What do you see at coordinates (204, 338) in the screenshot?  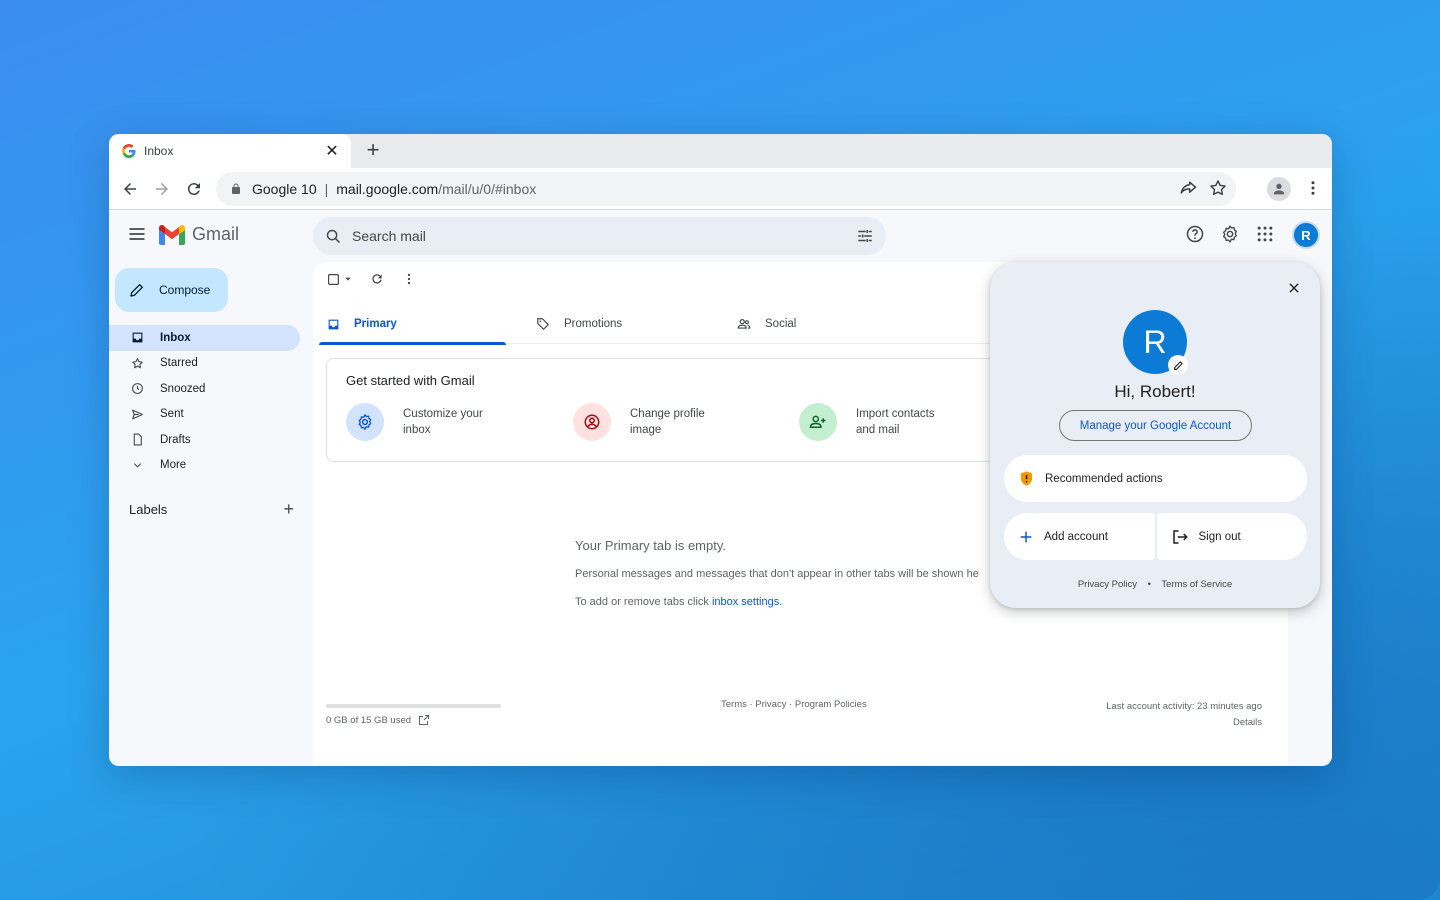 I see `sidebar-item-inbox: Inbox` at bounding box center [204, 338].